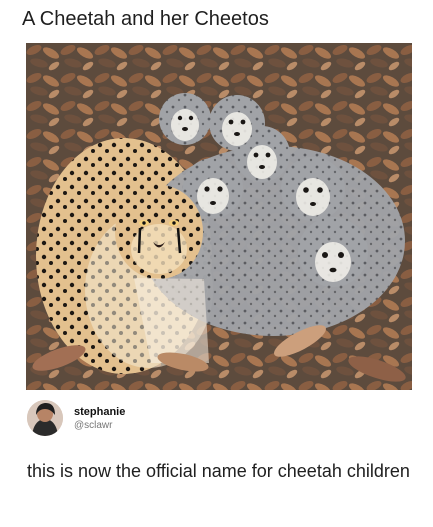  I want to click on author-avatar, so click(45, 418).